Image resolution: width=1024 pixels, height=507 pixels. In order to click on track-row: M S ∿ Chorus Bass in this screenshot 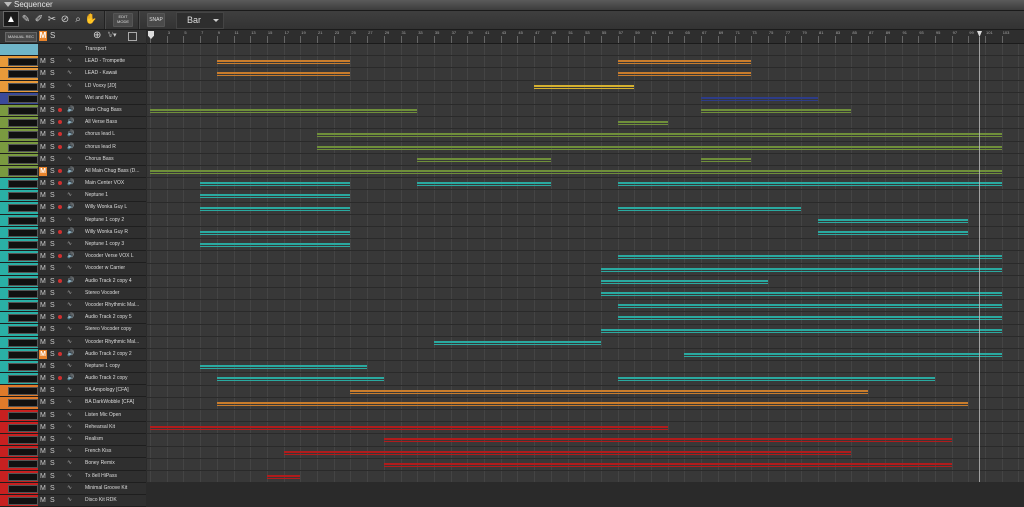, I will do `click(73, 159)`.